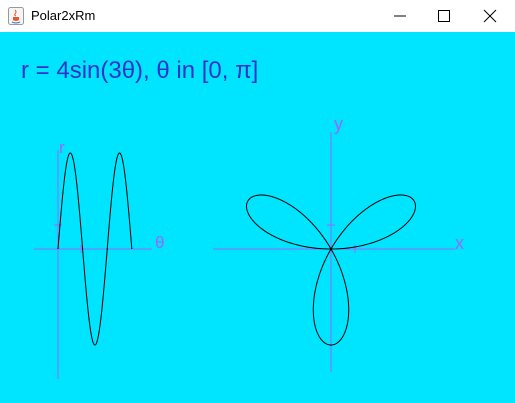 The image size is (515, 403). I want to click on left-x-axis-label: θ, so click(159, 242).